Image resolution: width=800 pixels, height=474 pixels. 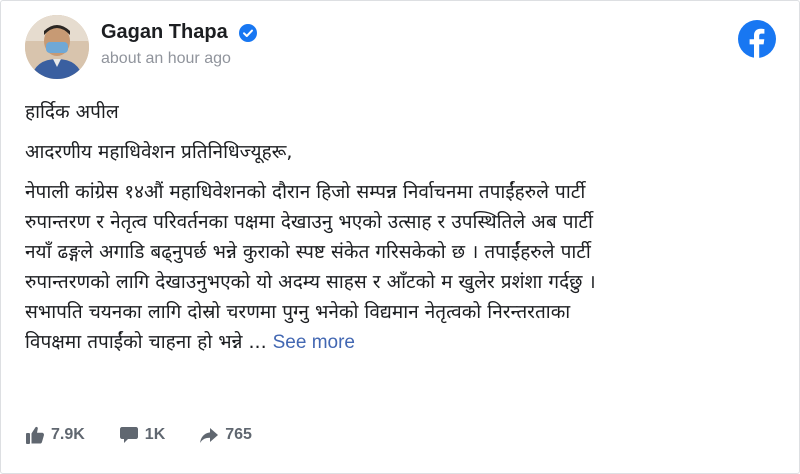 I want to click on comment-count-button: 1K, so click(x=142, y=435).